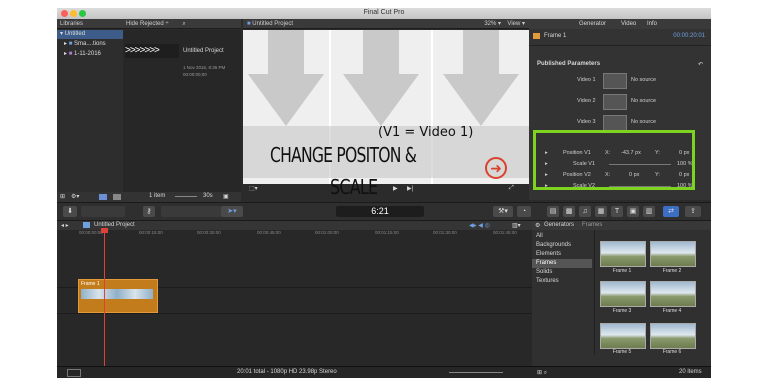 The height and width of the screenshot is (384, 768). What do you see at coordinates (671, 211) in the screenshot?
I see `inspector-toggle-icon: ⇄` at bounding box center [671, 211].